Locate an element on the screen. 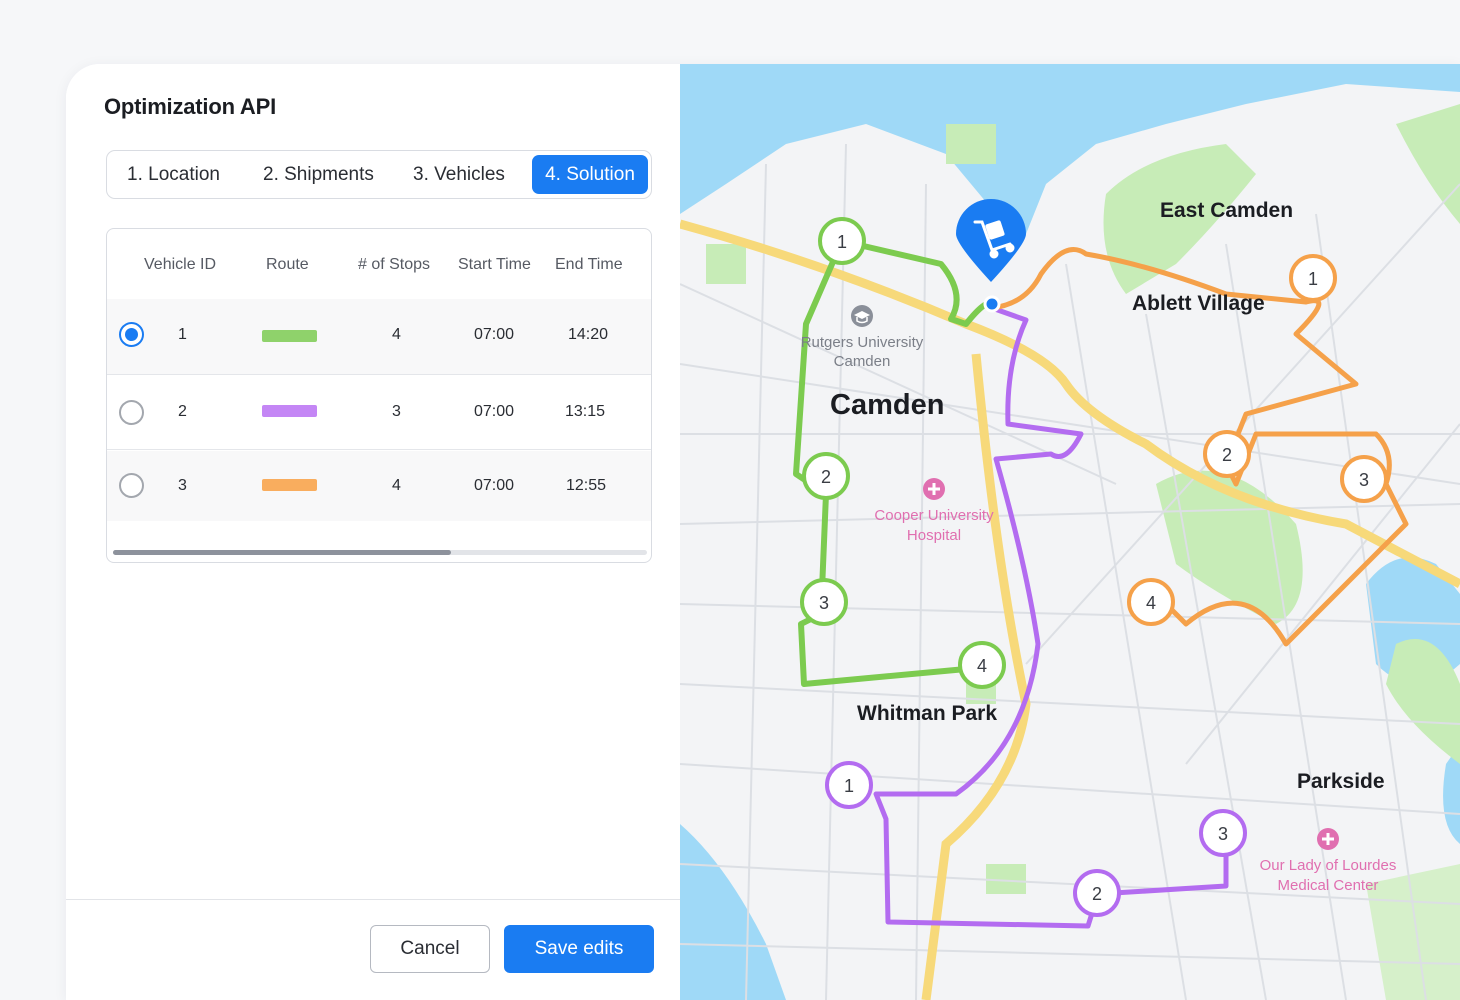 The width and height of the screenshot is (1460, 1000). tab-shipments: 2. Shipments is located at coordinates (318, 174).